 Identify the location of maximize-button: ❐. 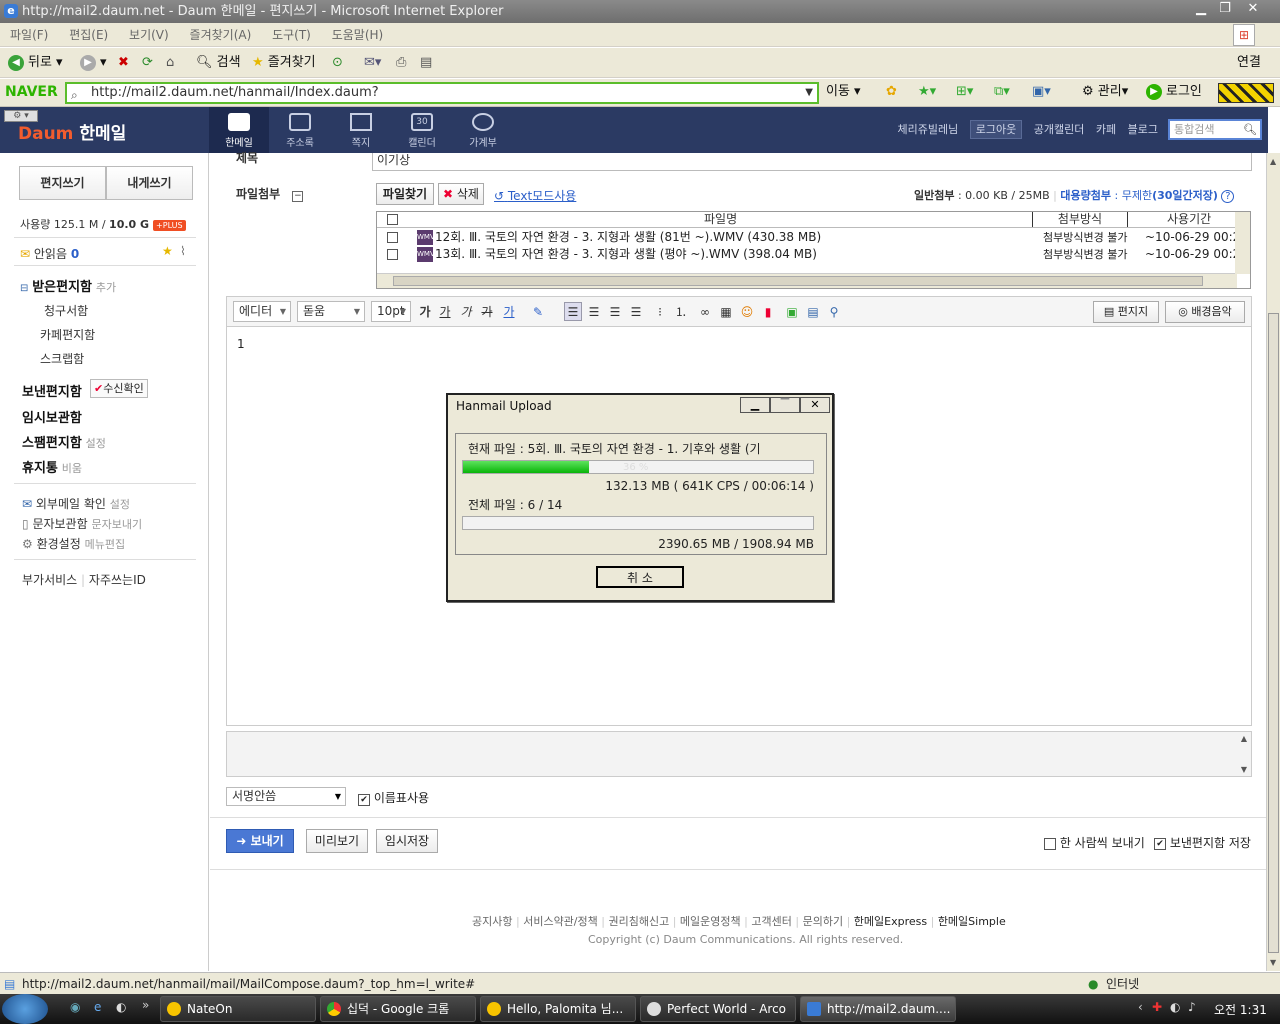
(1225, 8).